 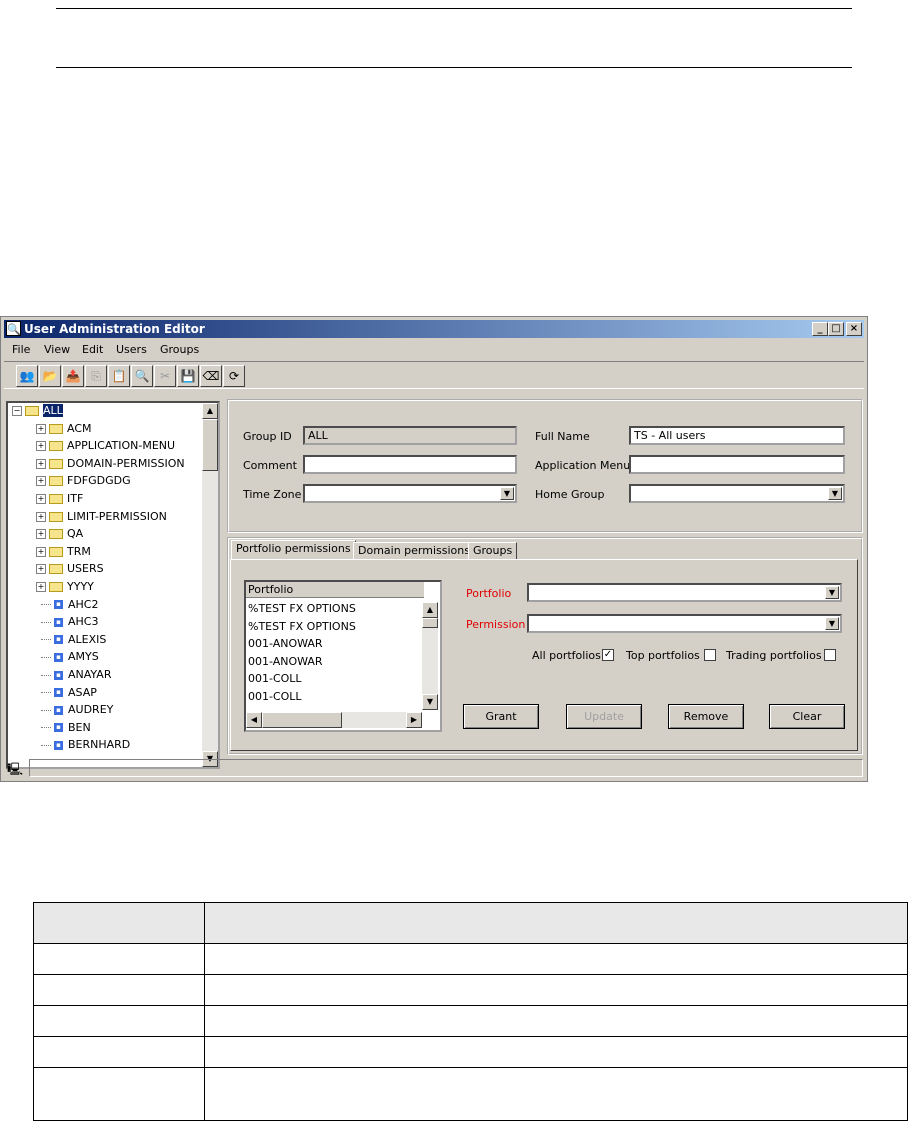 I want to click on tree-node-user: ▪ AMYS, so click(x=70, y=657).